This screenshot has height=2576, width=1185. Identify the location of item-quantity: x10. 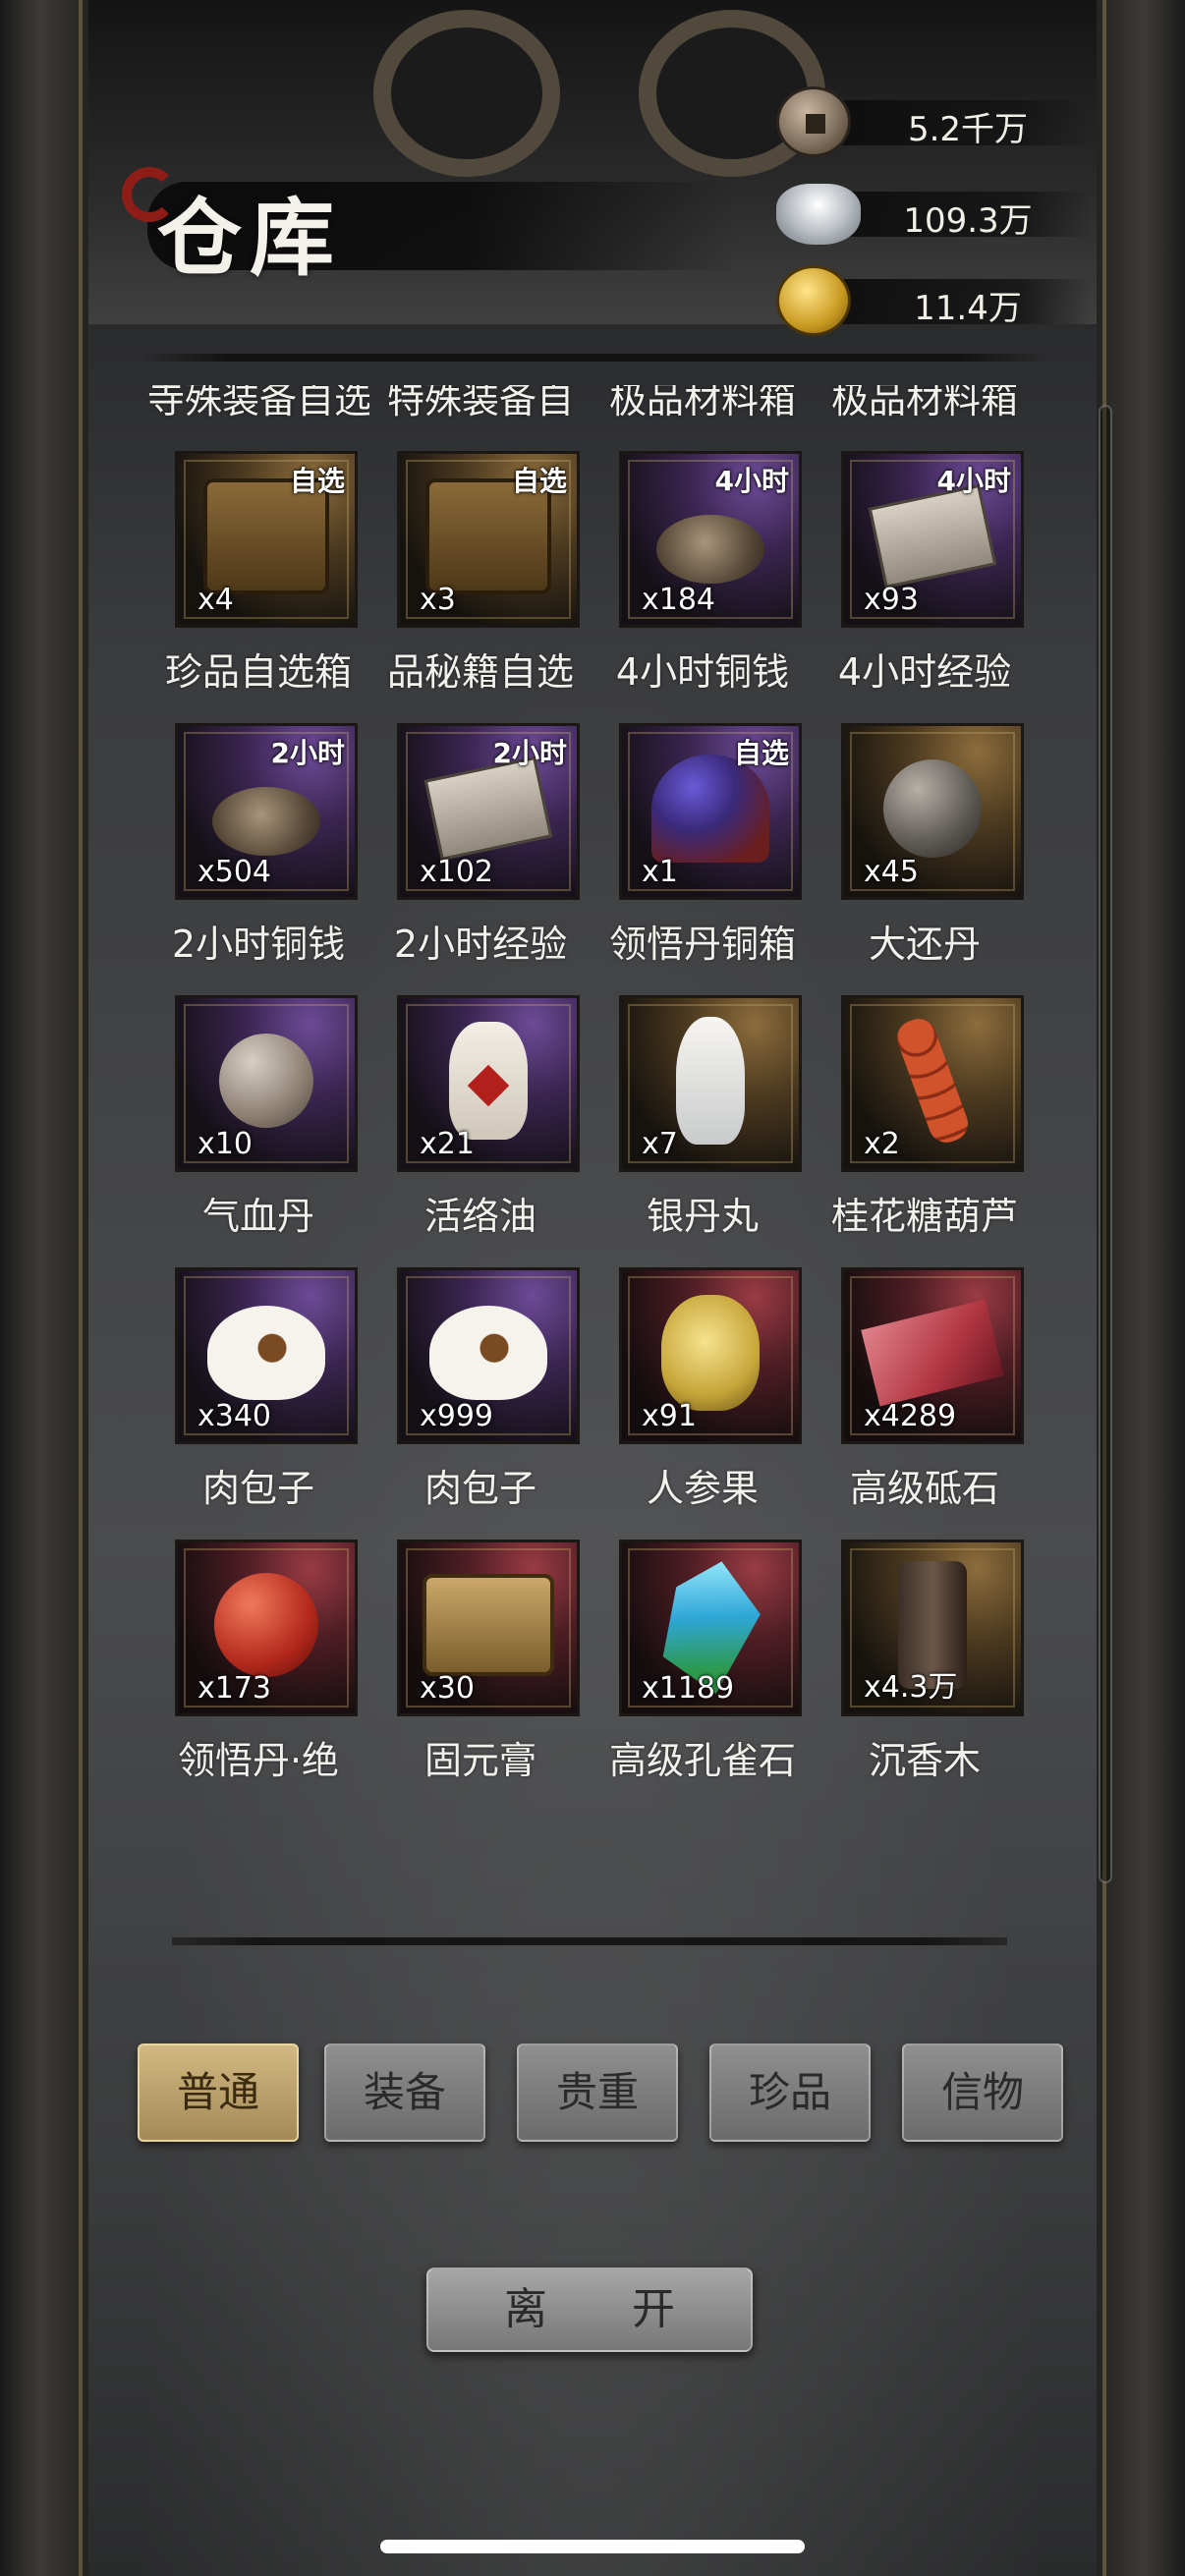
(226, 1144).